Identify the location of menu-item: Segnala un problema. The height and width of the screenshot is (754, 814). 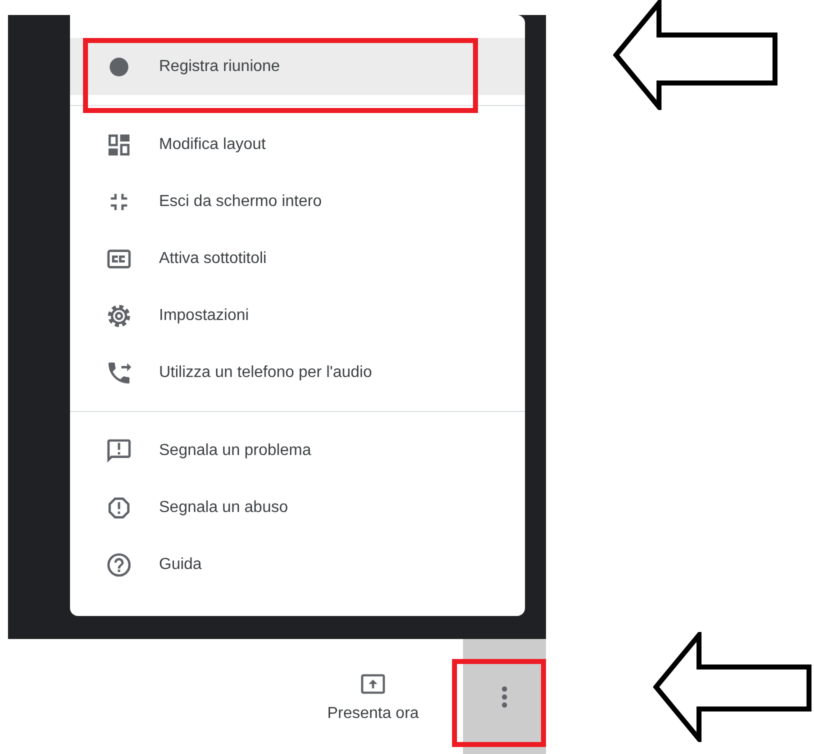
(297, 450).